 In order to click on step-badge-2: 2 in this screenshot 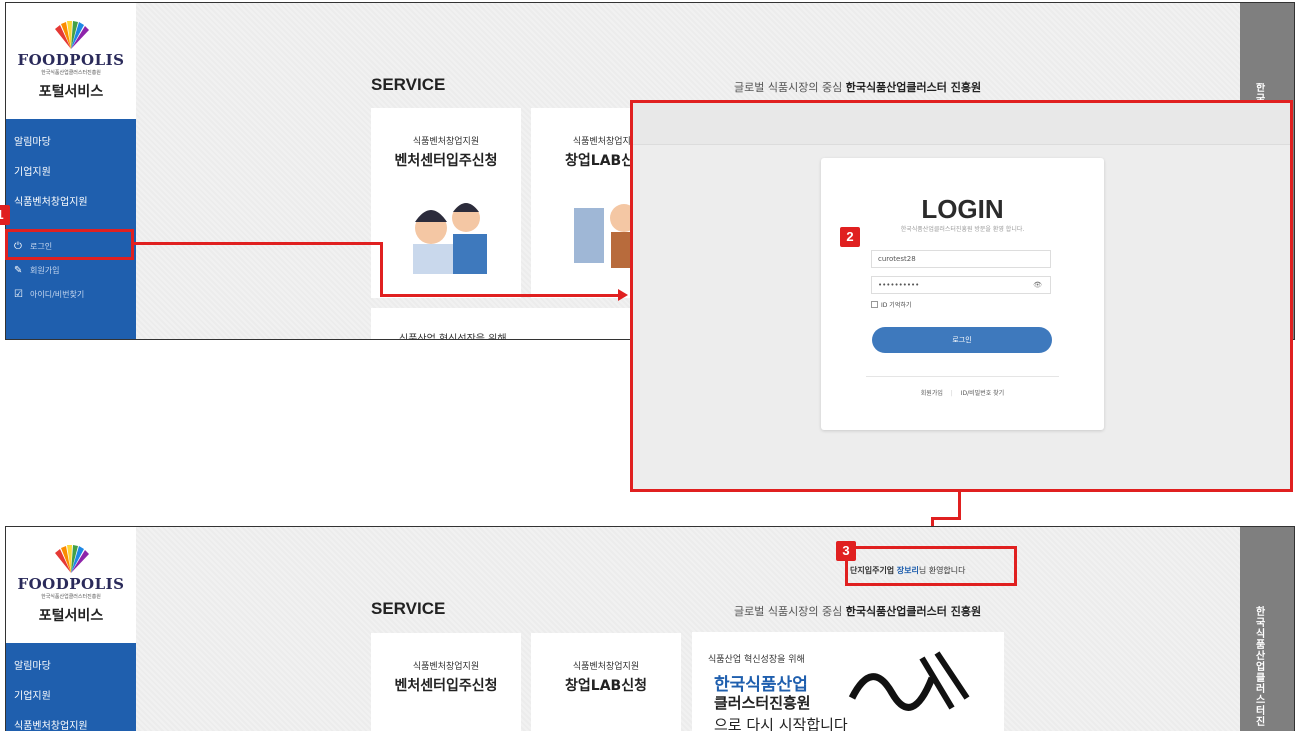, I will do `click(850, 237)`.